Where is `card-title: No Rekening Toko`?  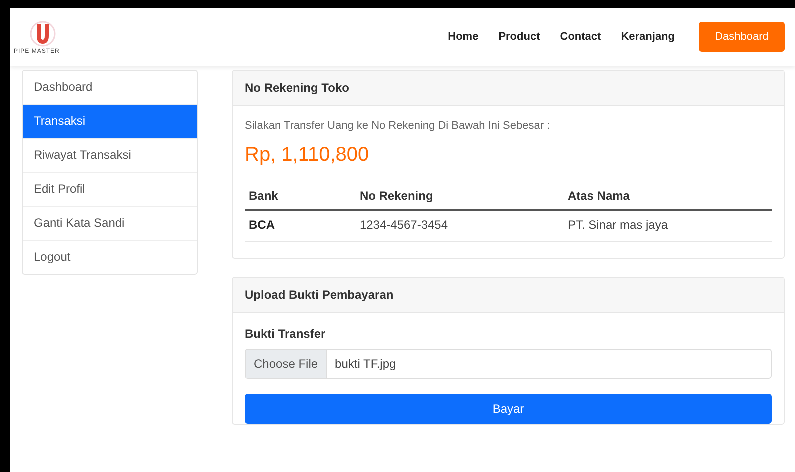
card-title: No Rekening Toko is located at coordinates (508, 88).